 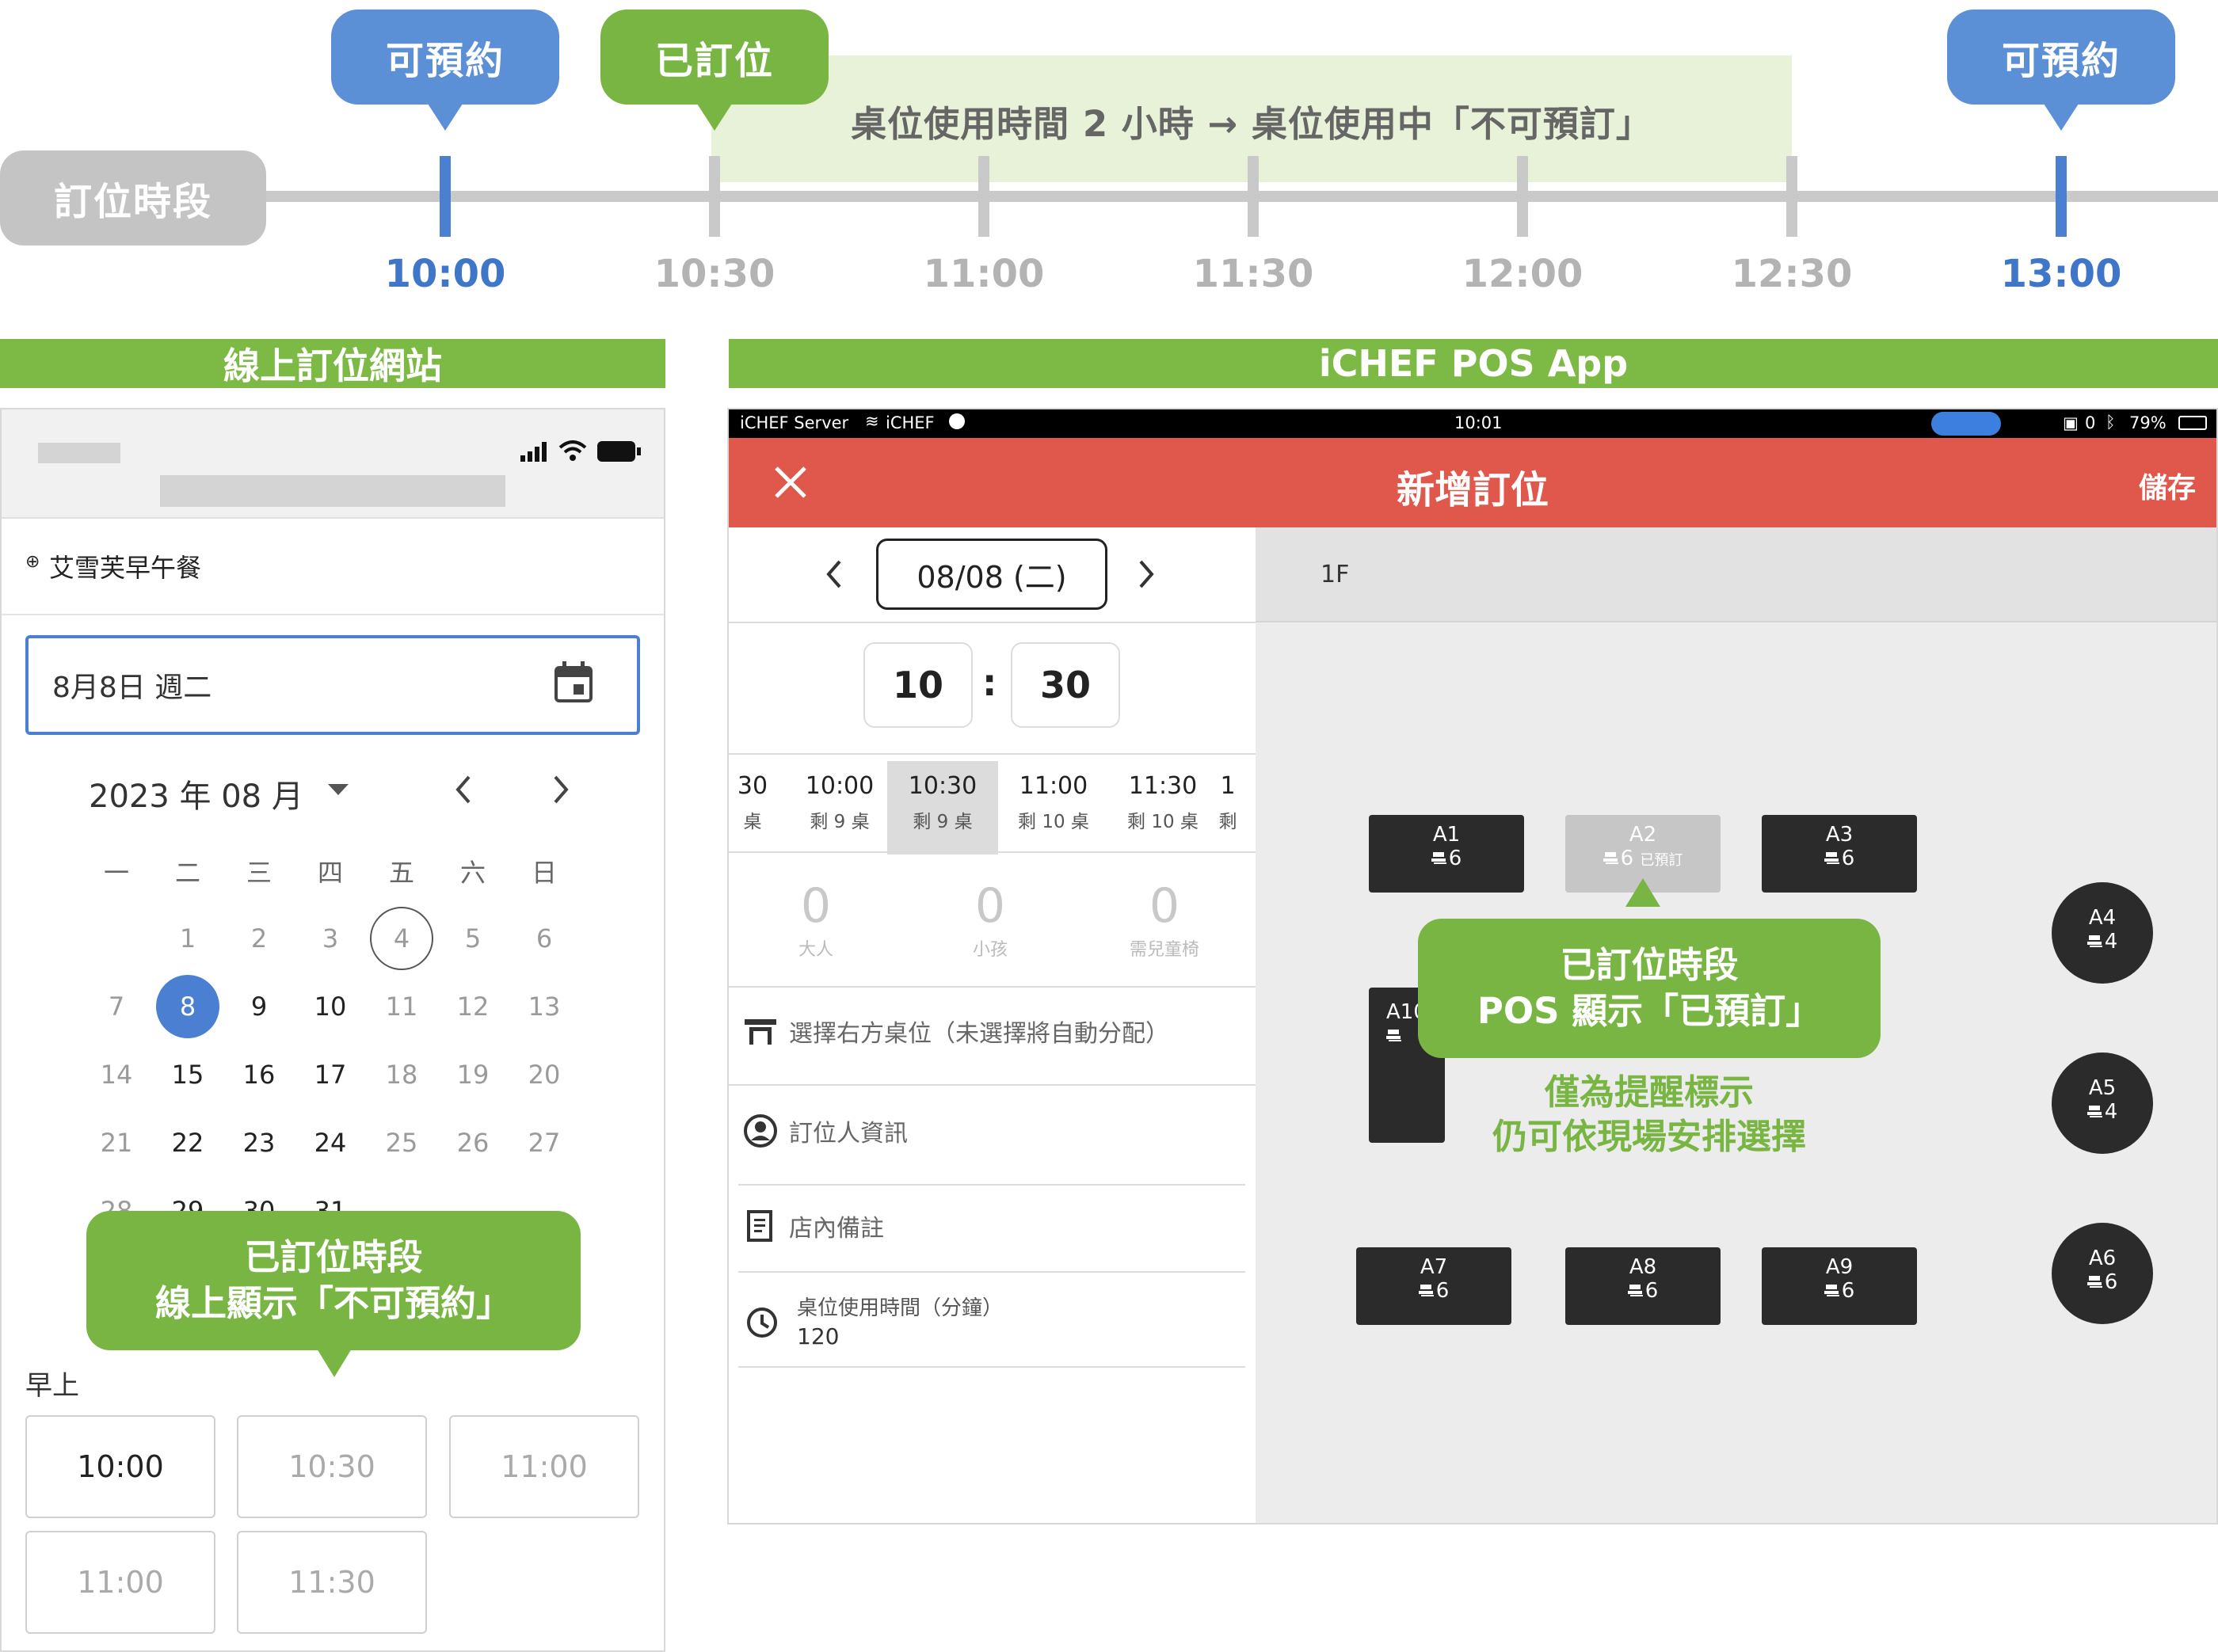 What do you see at coordinates (338, 789) in the screenshot?
I see `month-dropdown-icon` at bounding box center [338, 789].